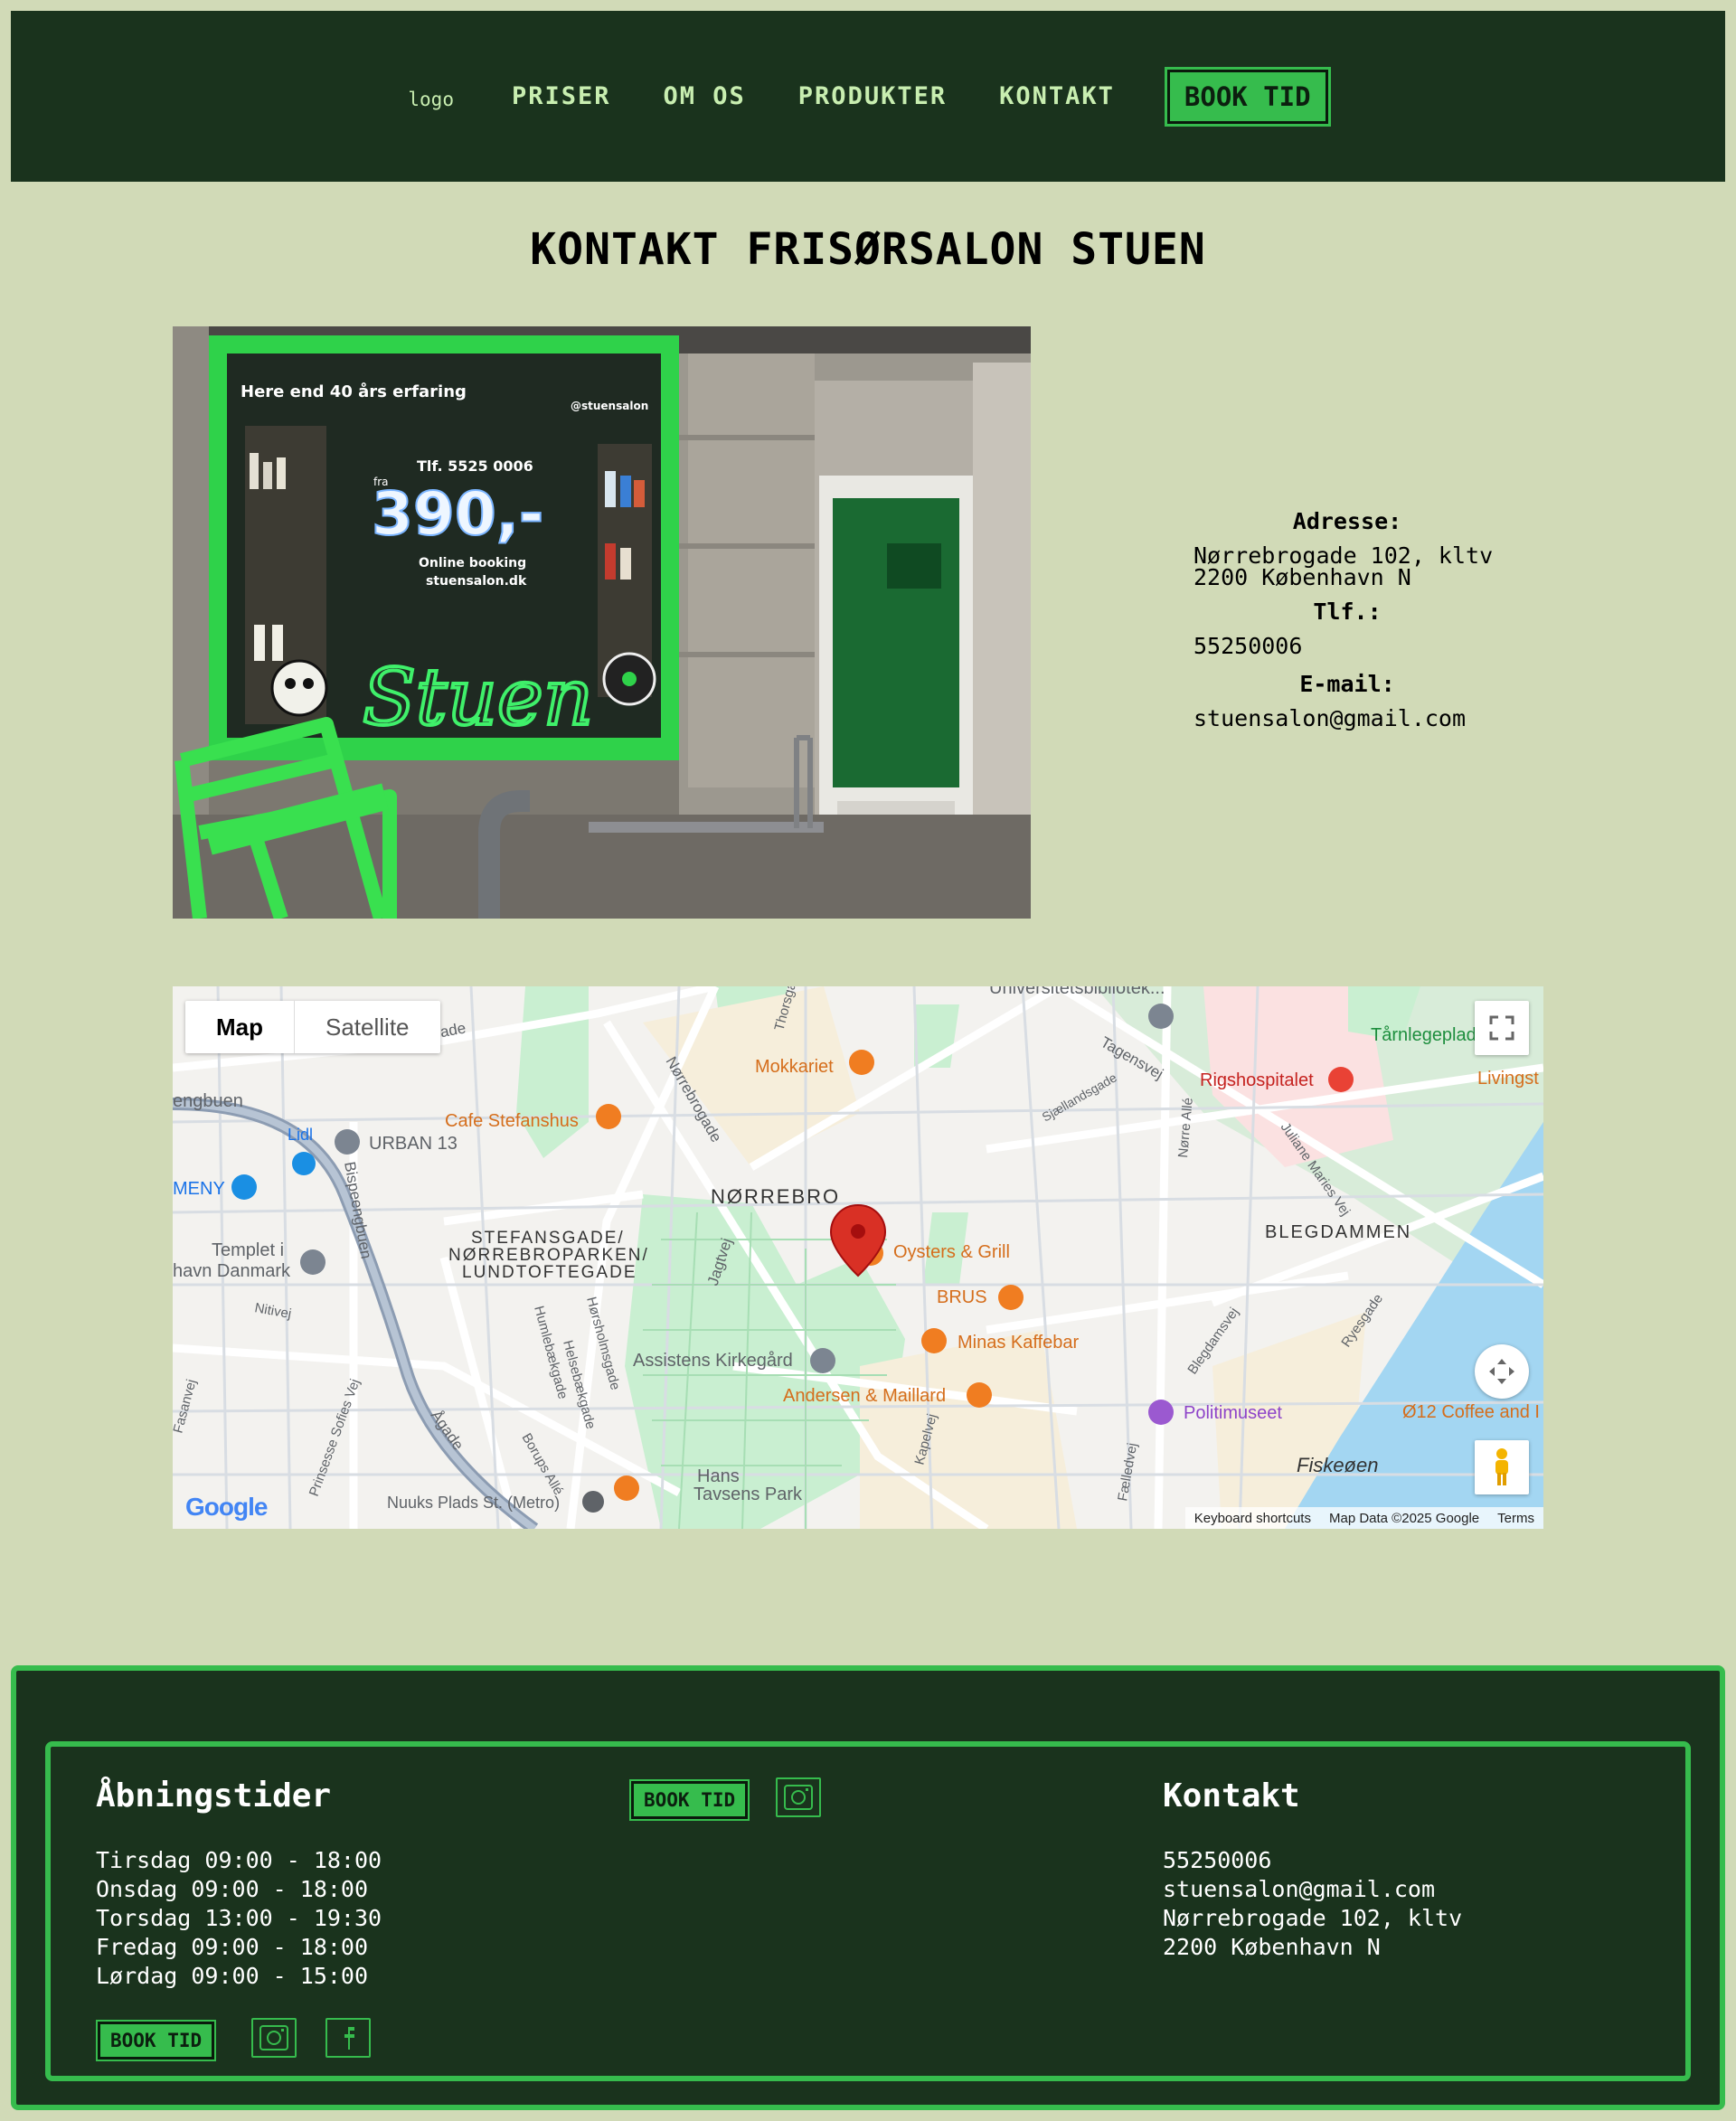 The height and width of the screenshot is (2121, 1736). Describe the element at coordinates (548, 1238) in the screenshot. I see `area-label: STEFANSGADE/` at that location.